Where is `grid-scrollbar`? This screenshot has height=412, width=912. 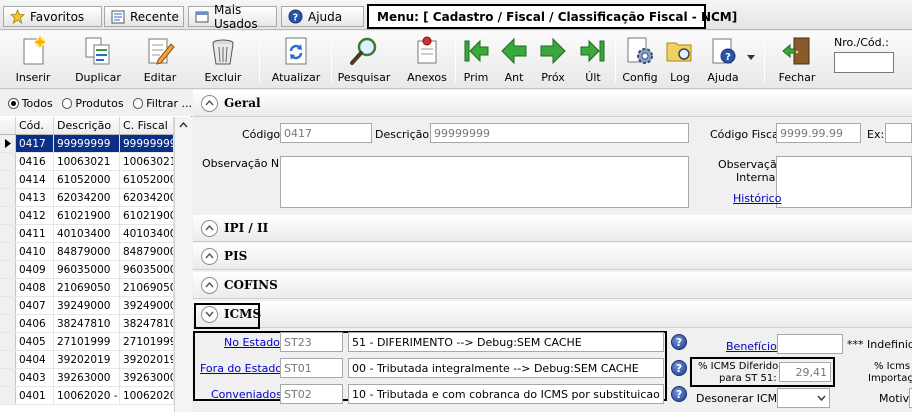
grid-scrollbar is located at coordinates (183, 264).